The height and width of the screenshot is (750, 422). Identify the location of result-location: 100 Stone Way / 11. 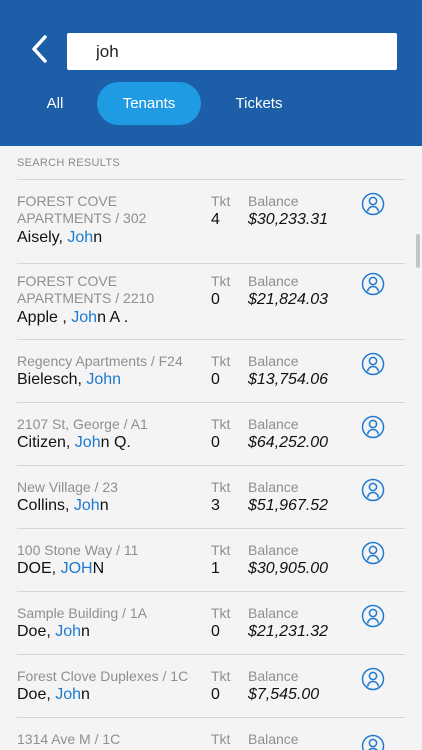
(78, 550).